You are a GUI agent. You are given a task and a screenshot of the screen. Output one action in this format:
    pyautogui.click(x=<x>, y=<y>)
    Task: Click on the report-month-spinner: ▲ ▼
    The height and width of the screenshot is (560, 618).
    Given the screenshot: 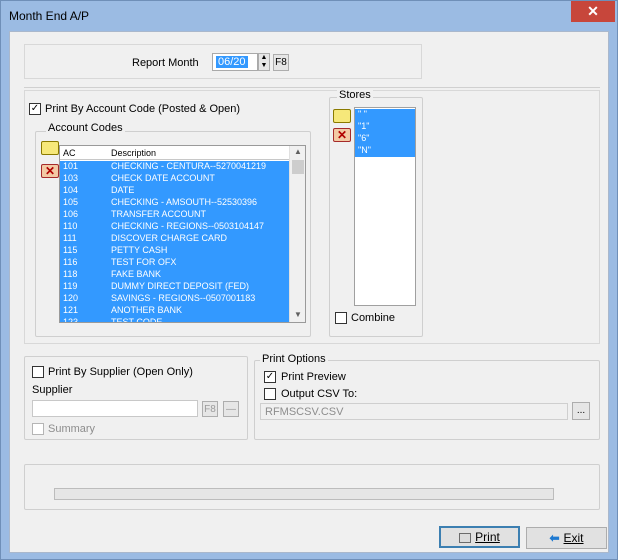 What is the action you would take?
    pyautogui.click(x=264, y=62)
    